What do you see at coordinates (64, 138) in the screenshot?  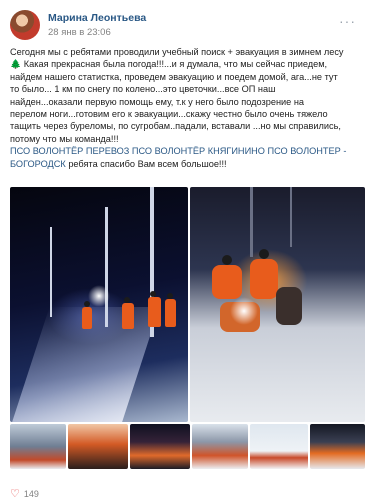 I see `post-line: потому что мы команда!!!` at bounding box center [64, 138].